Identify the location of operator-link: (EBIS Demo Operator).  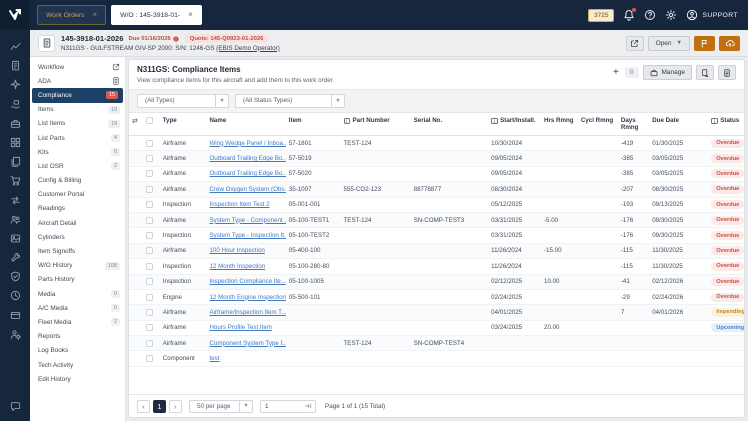
(248, 48).